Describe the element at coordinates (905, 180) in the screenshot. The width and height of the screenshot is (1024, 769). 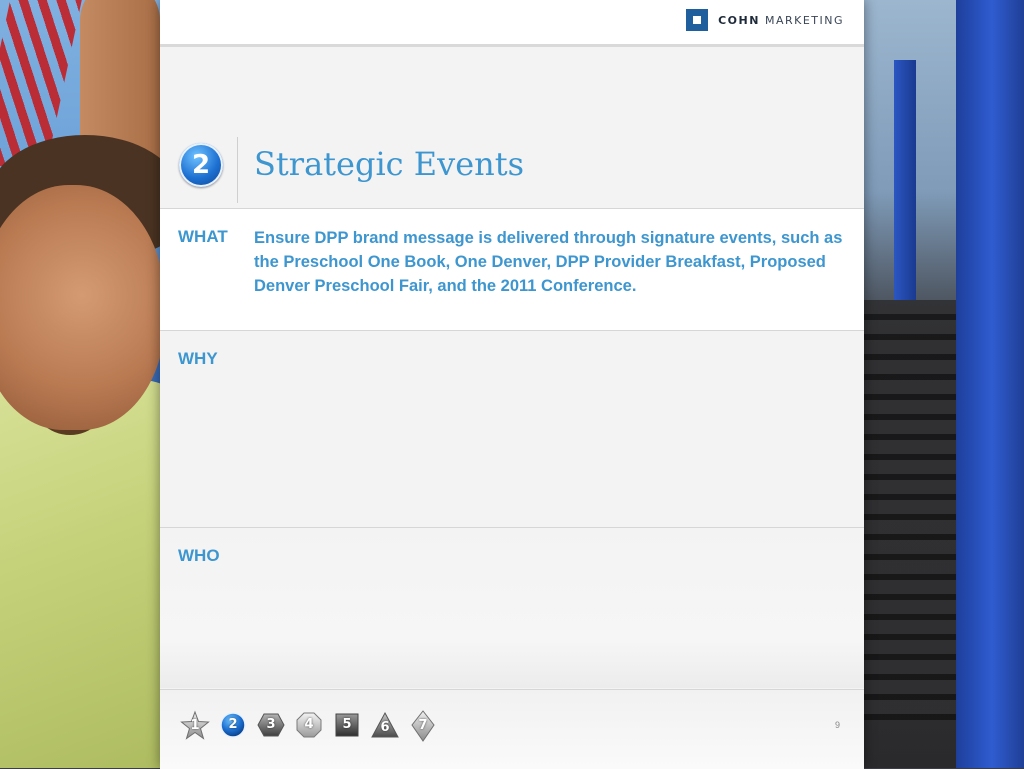
I see `playground-rail` at that location.